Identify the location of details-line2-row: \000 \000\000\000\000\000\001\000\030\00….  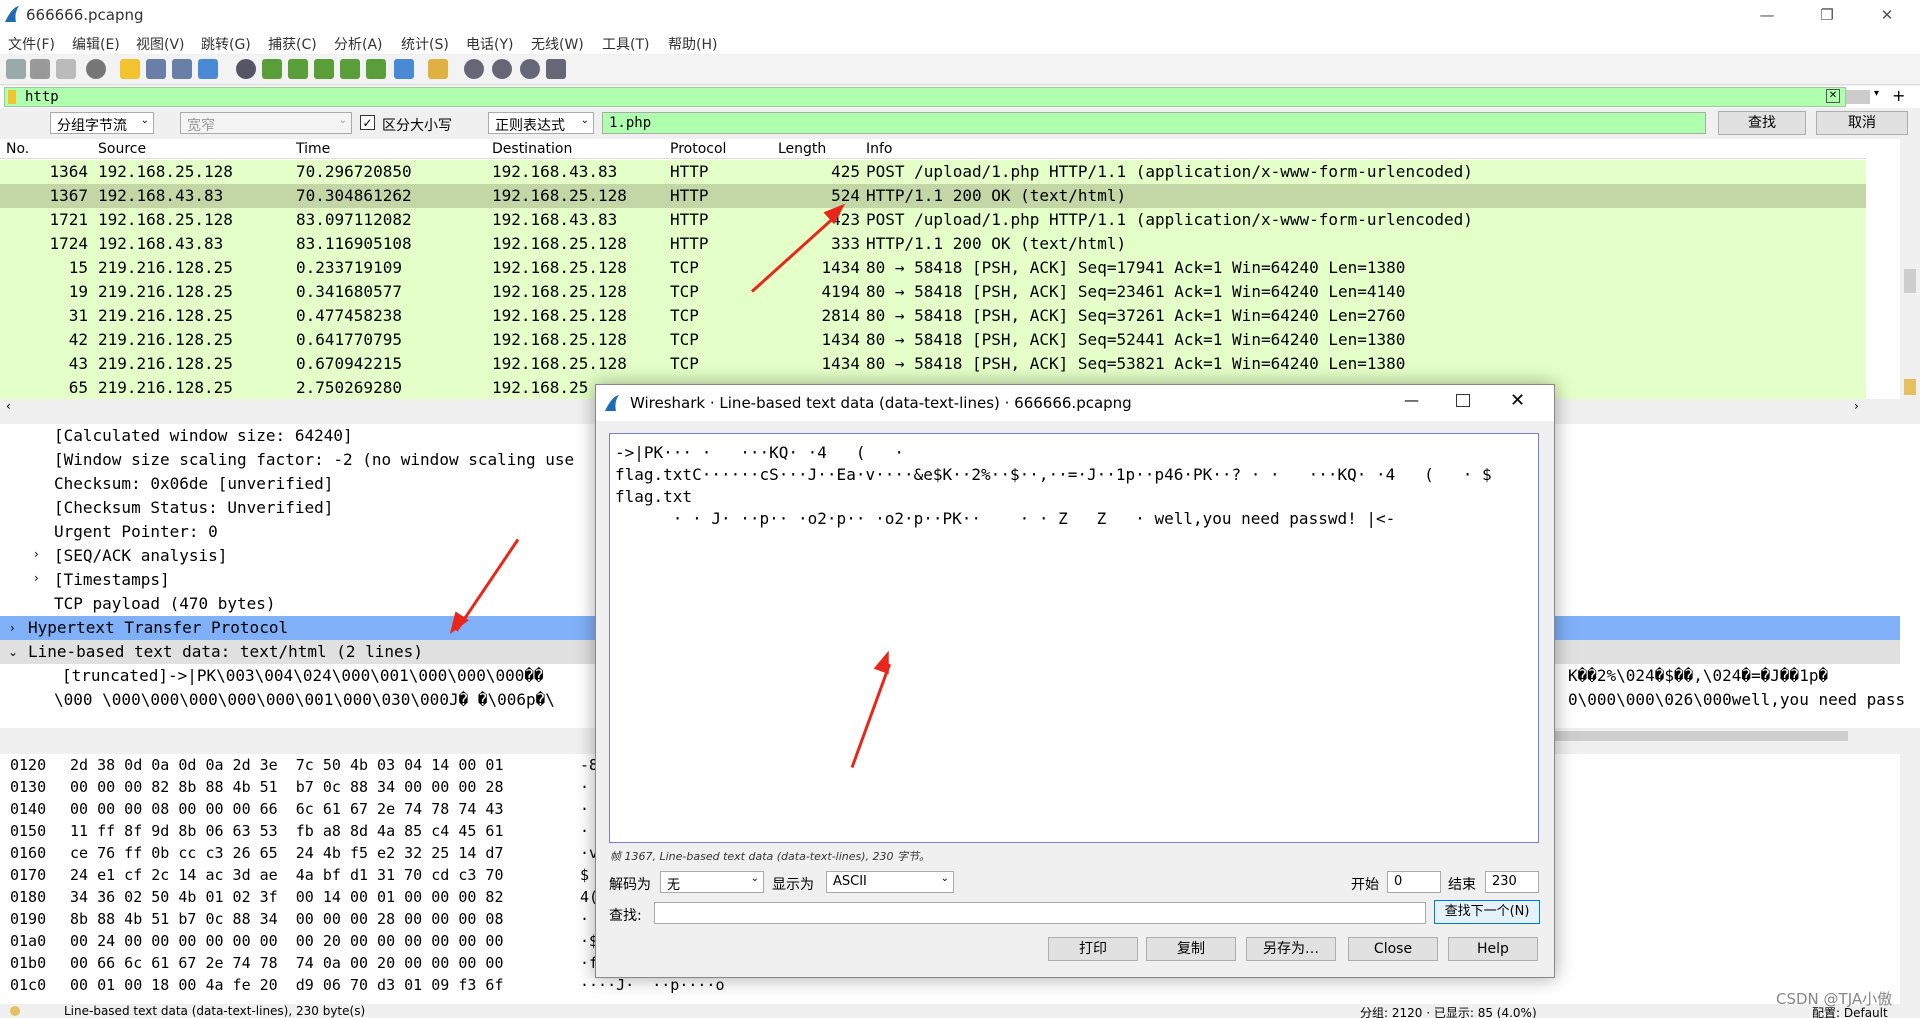
(304, 700).